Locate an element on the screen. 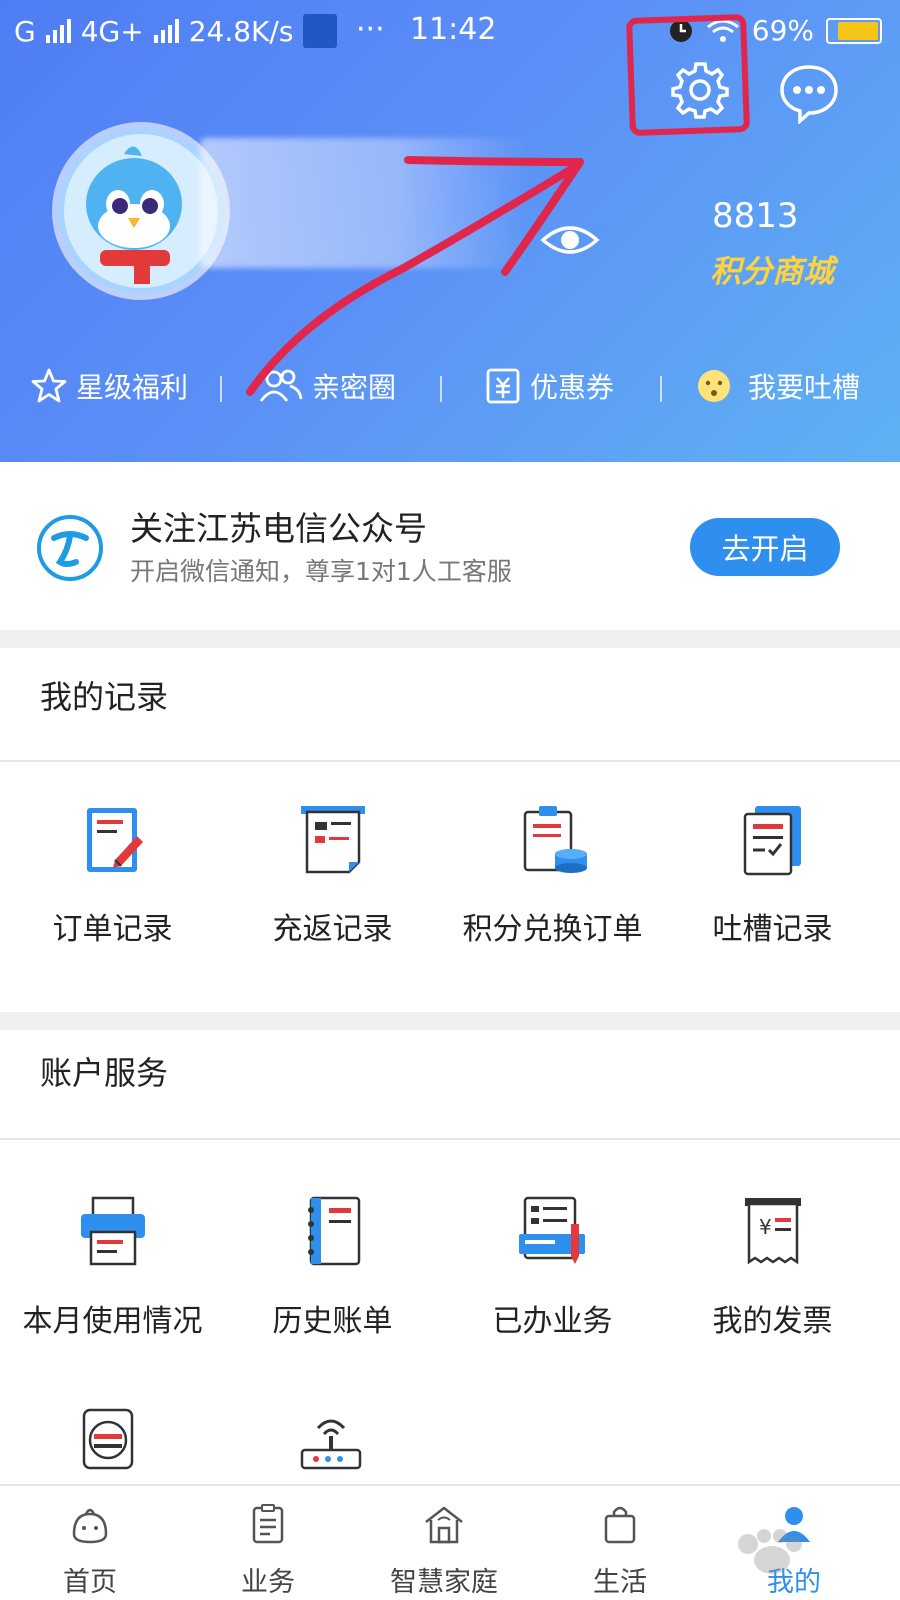 The image size is (900, 1600). tab-life: 生活 is located at coordinates (620, 1550).